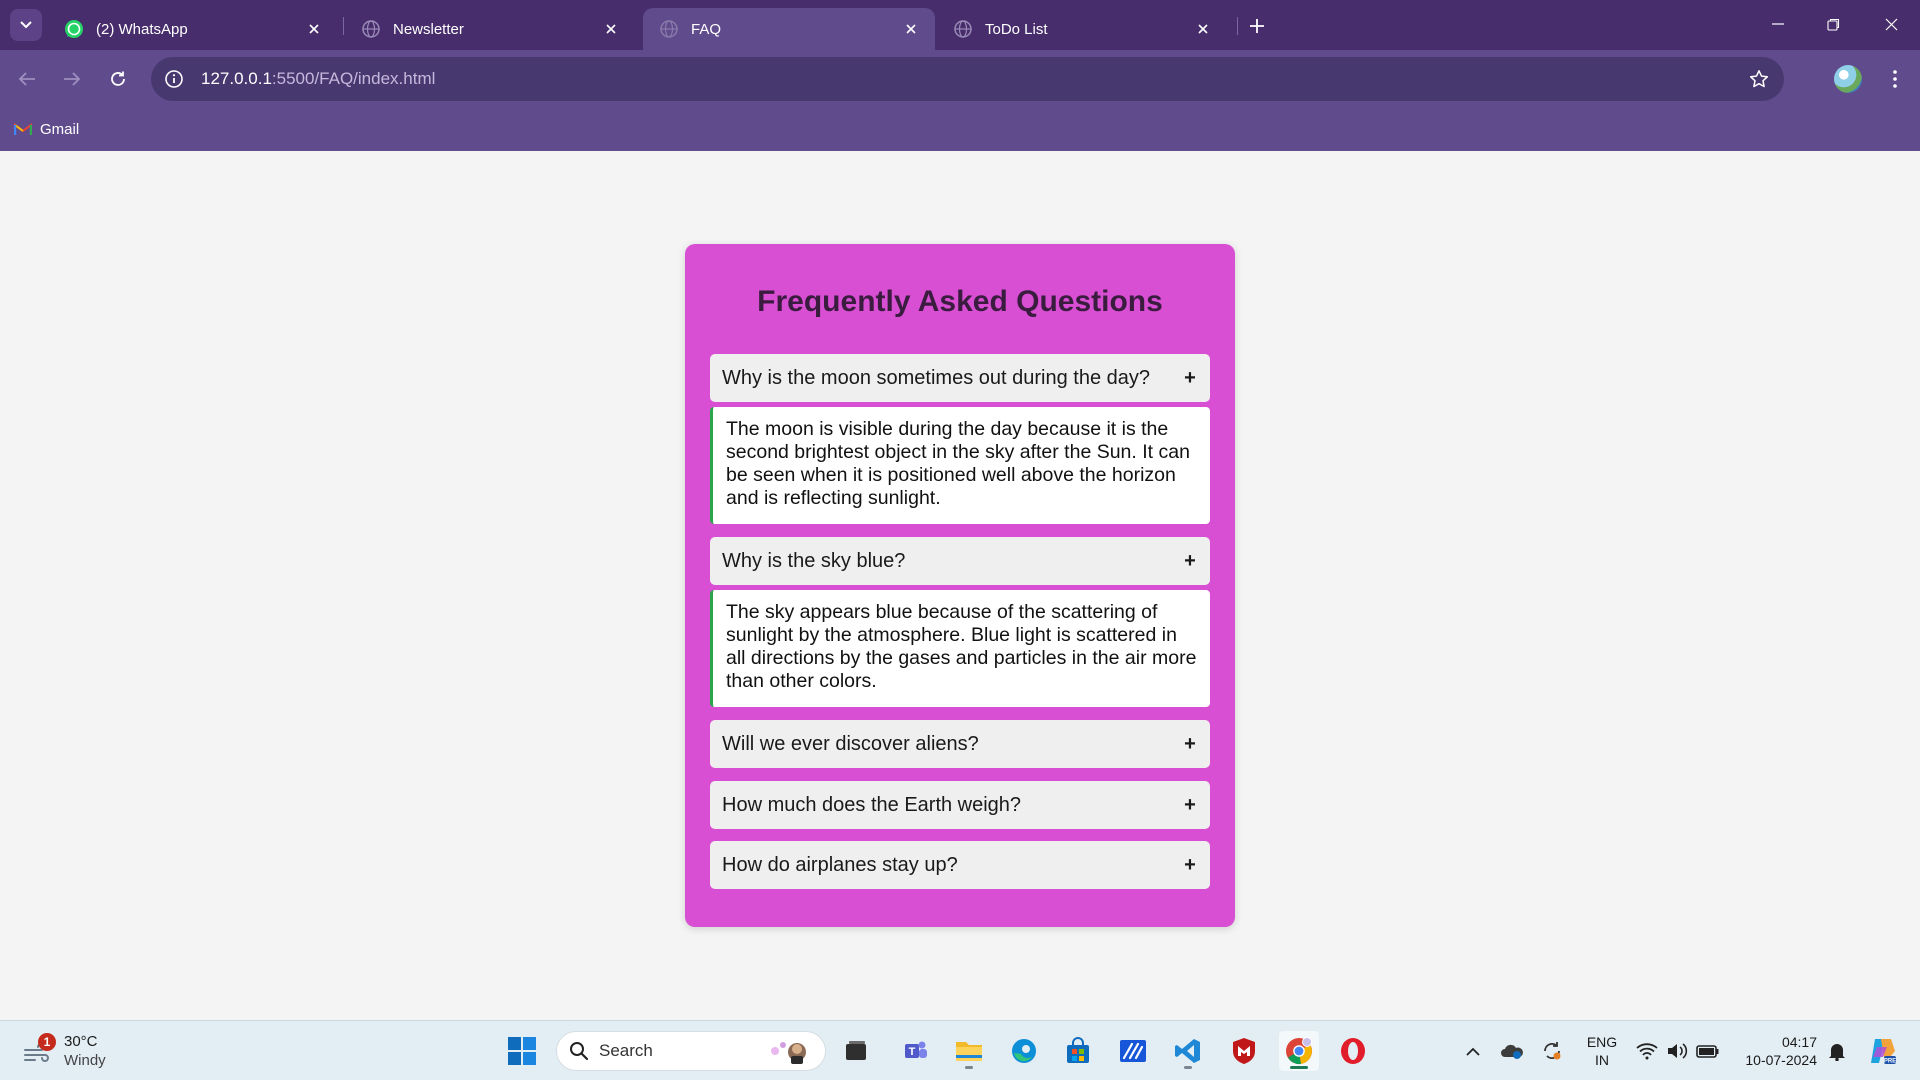  Describe the element at coordinates (856, 1051) in the screenshot. I see `task-view-icon` at that location.